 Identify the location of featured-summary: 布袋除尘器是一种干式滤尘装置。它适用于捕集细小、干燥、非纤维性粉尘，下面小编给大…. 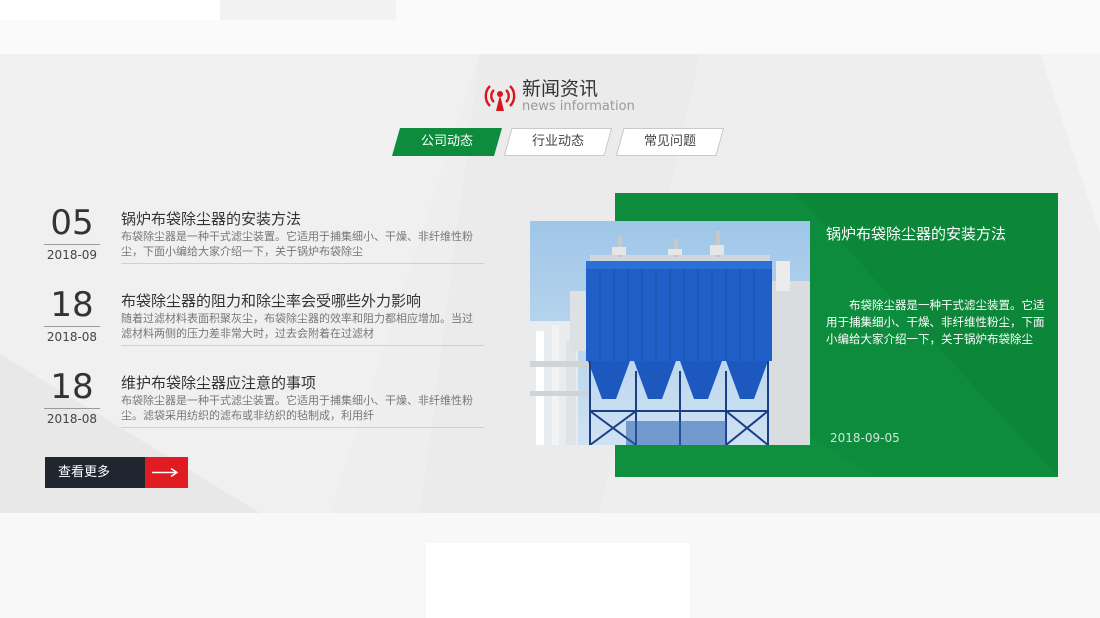
(935, 322).